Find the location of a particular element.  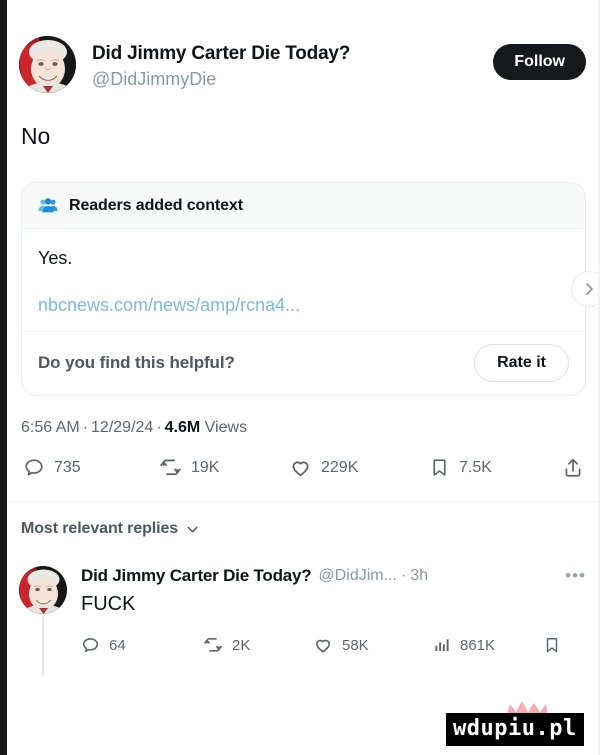

community-note-header: Readers added context is located at coordinates (303, 206).